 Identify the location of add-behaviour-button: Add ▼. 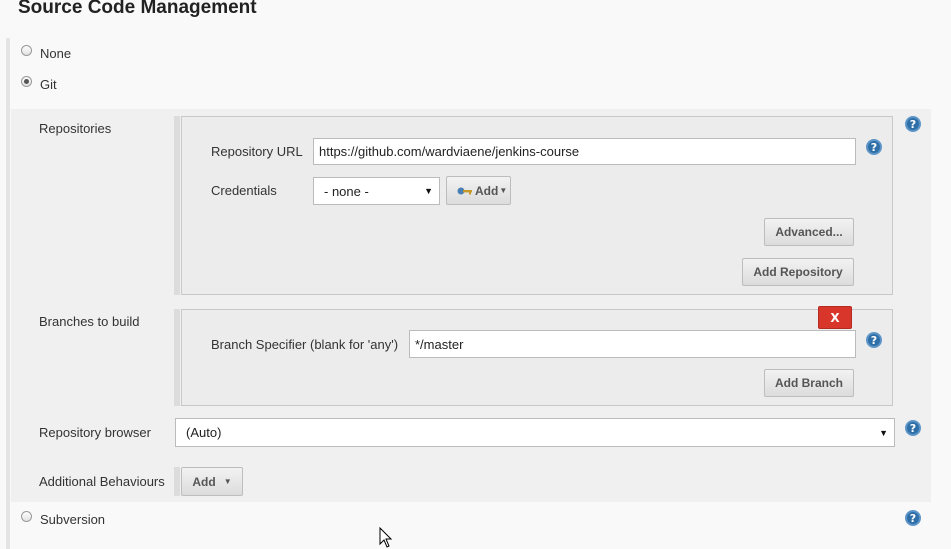
(212, 481).